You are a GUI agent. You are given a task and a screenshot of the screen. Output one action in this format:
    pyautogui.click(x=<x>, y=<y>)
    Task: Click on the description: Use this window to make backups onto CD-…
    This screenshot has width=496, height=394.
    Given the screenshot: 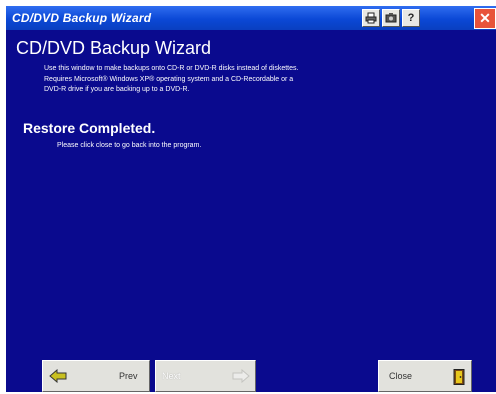 What is the action you would take?
    pyautogui.click(x=244, y=80)
    